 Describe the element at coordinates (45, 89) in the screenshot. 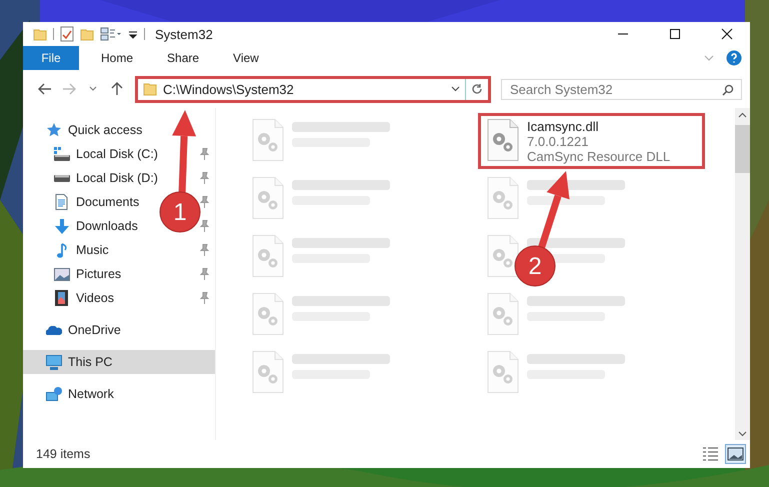

I see `back-arrow-icon` at that location.